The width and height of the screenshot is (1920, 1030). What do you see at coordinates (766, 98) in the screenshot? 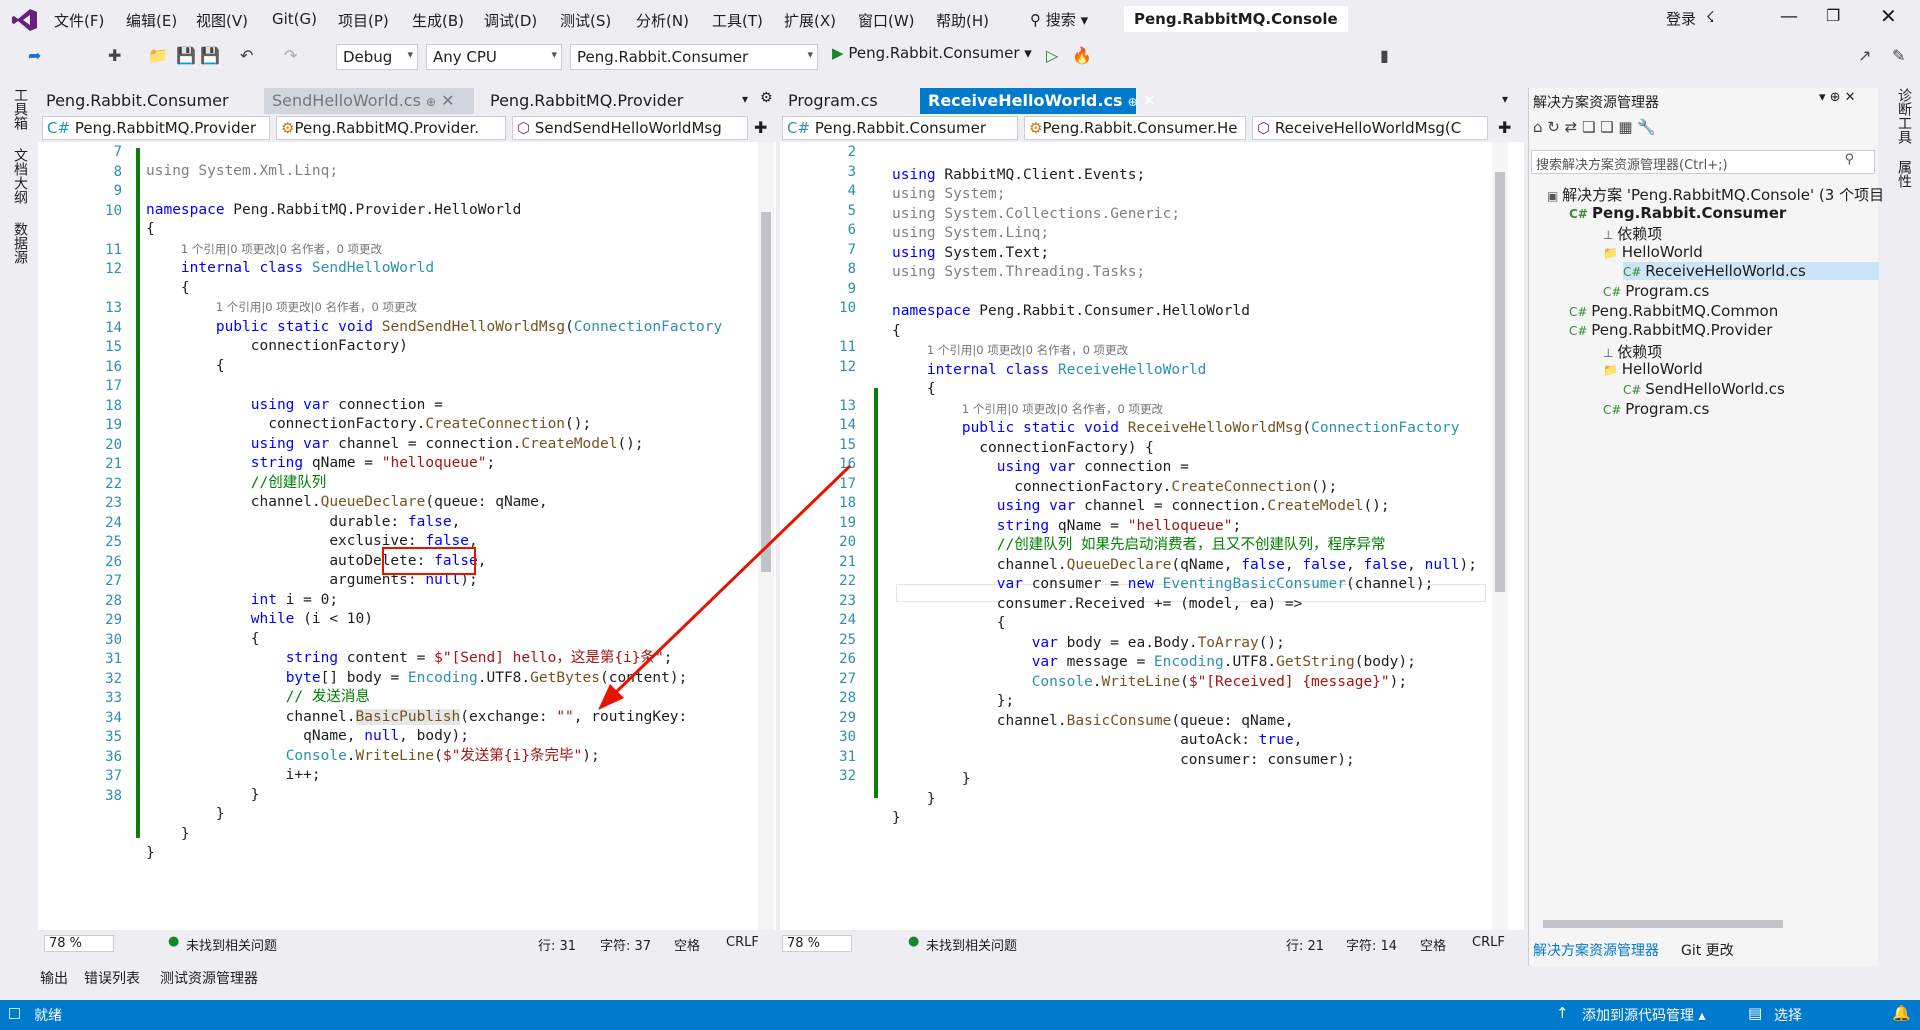
I see `gear-icon: ⚙` at bounding box center [766, 98].